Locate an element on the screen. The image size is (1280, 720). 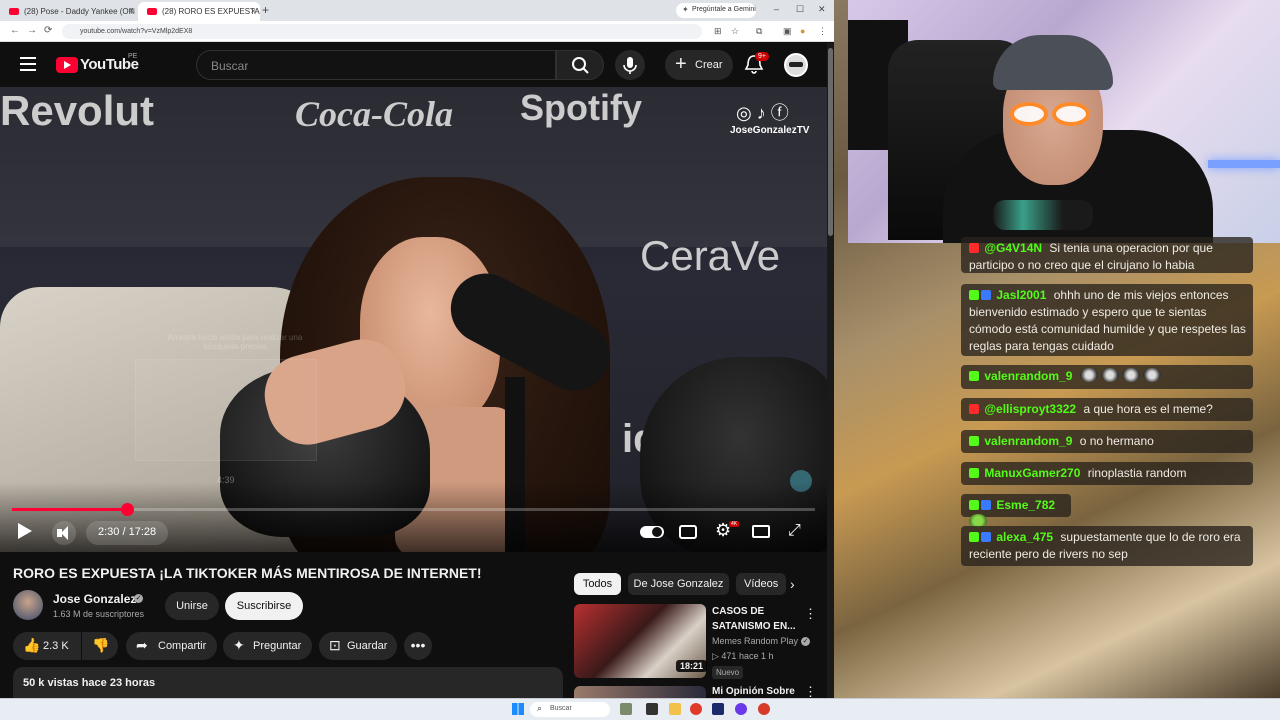
subtitles-icon is located at coordinates (688, 532).